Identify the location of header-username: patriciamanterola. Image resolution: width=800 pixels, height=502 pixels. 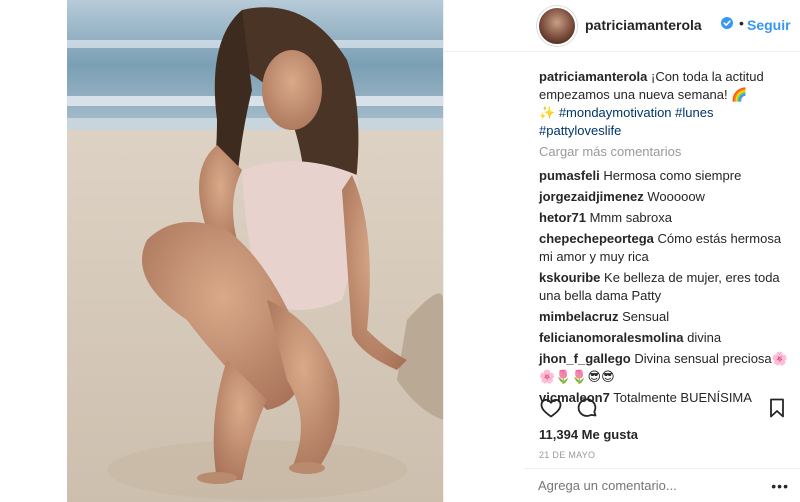
(643, 25).